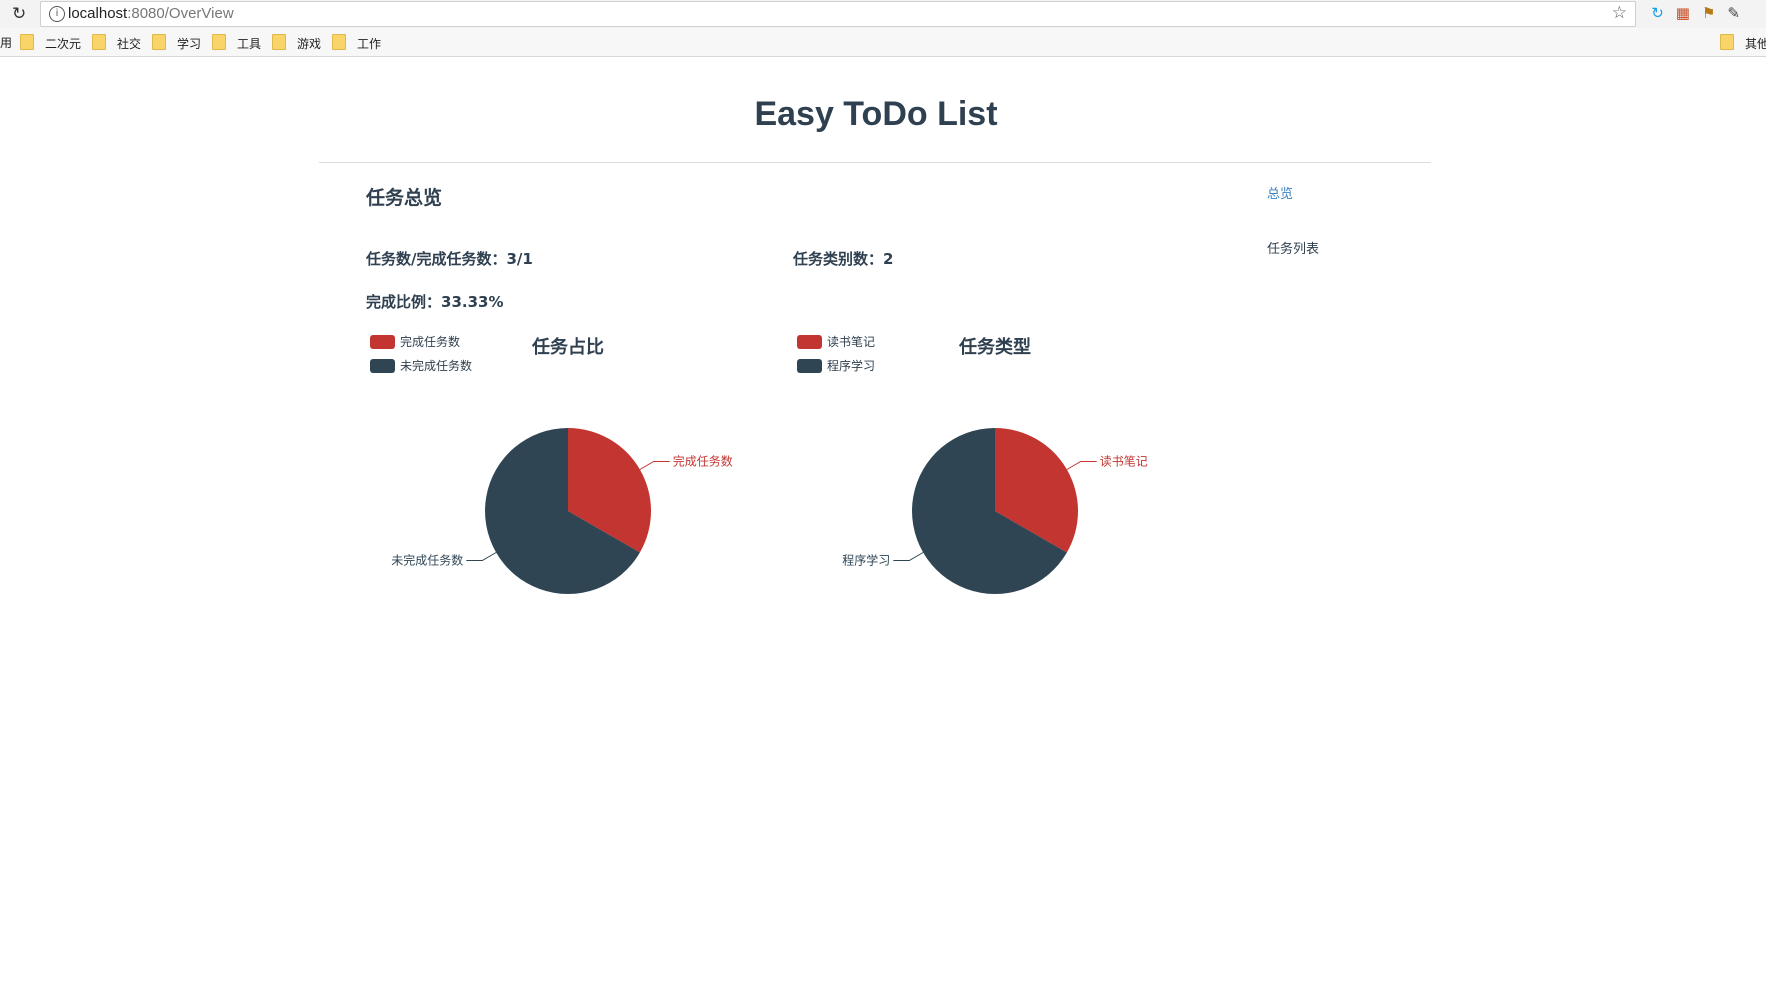  I want to click on sync-extension-icon: ↻, so click(1663, 13).